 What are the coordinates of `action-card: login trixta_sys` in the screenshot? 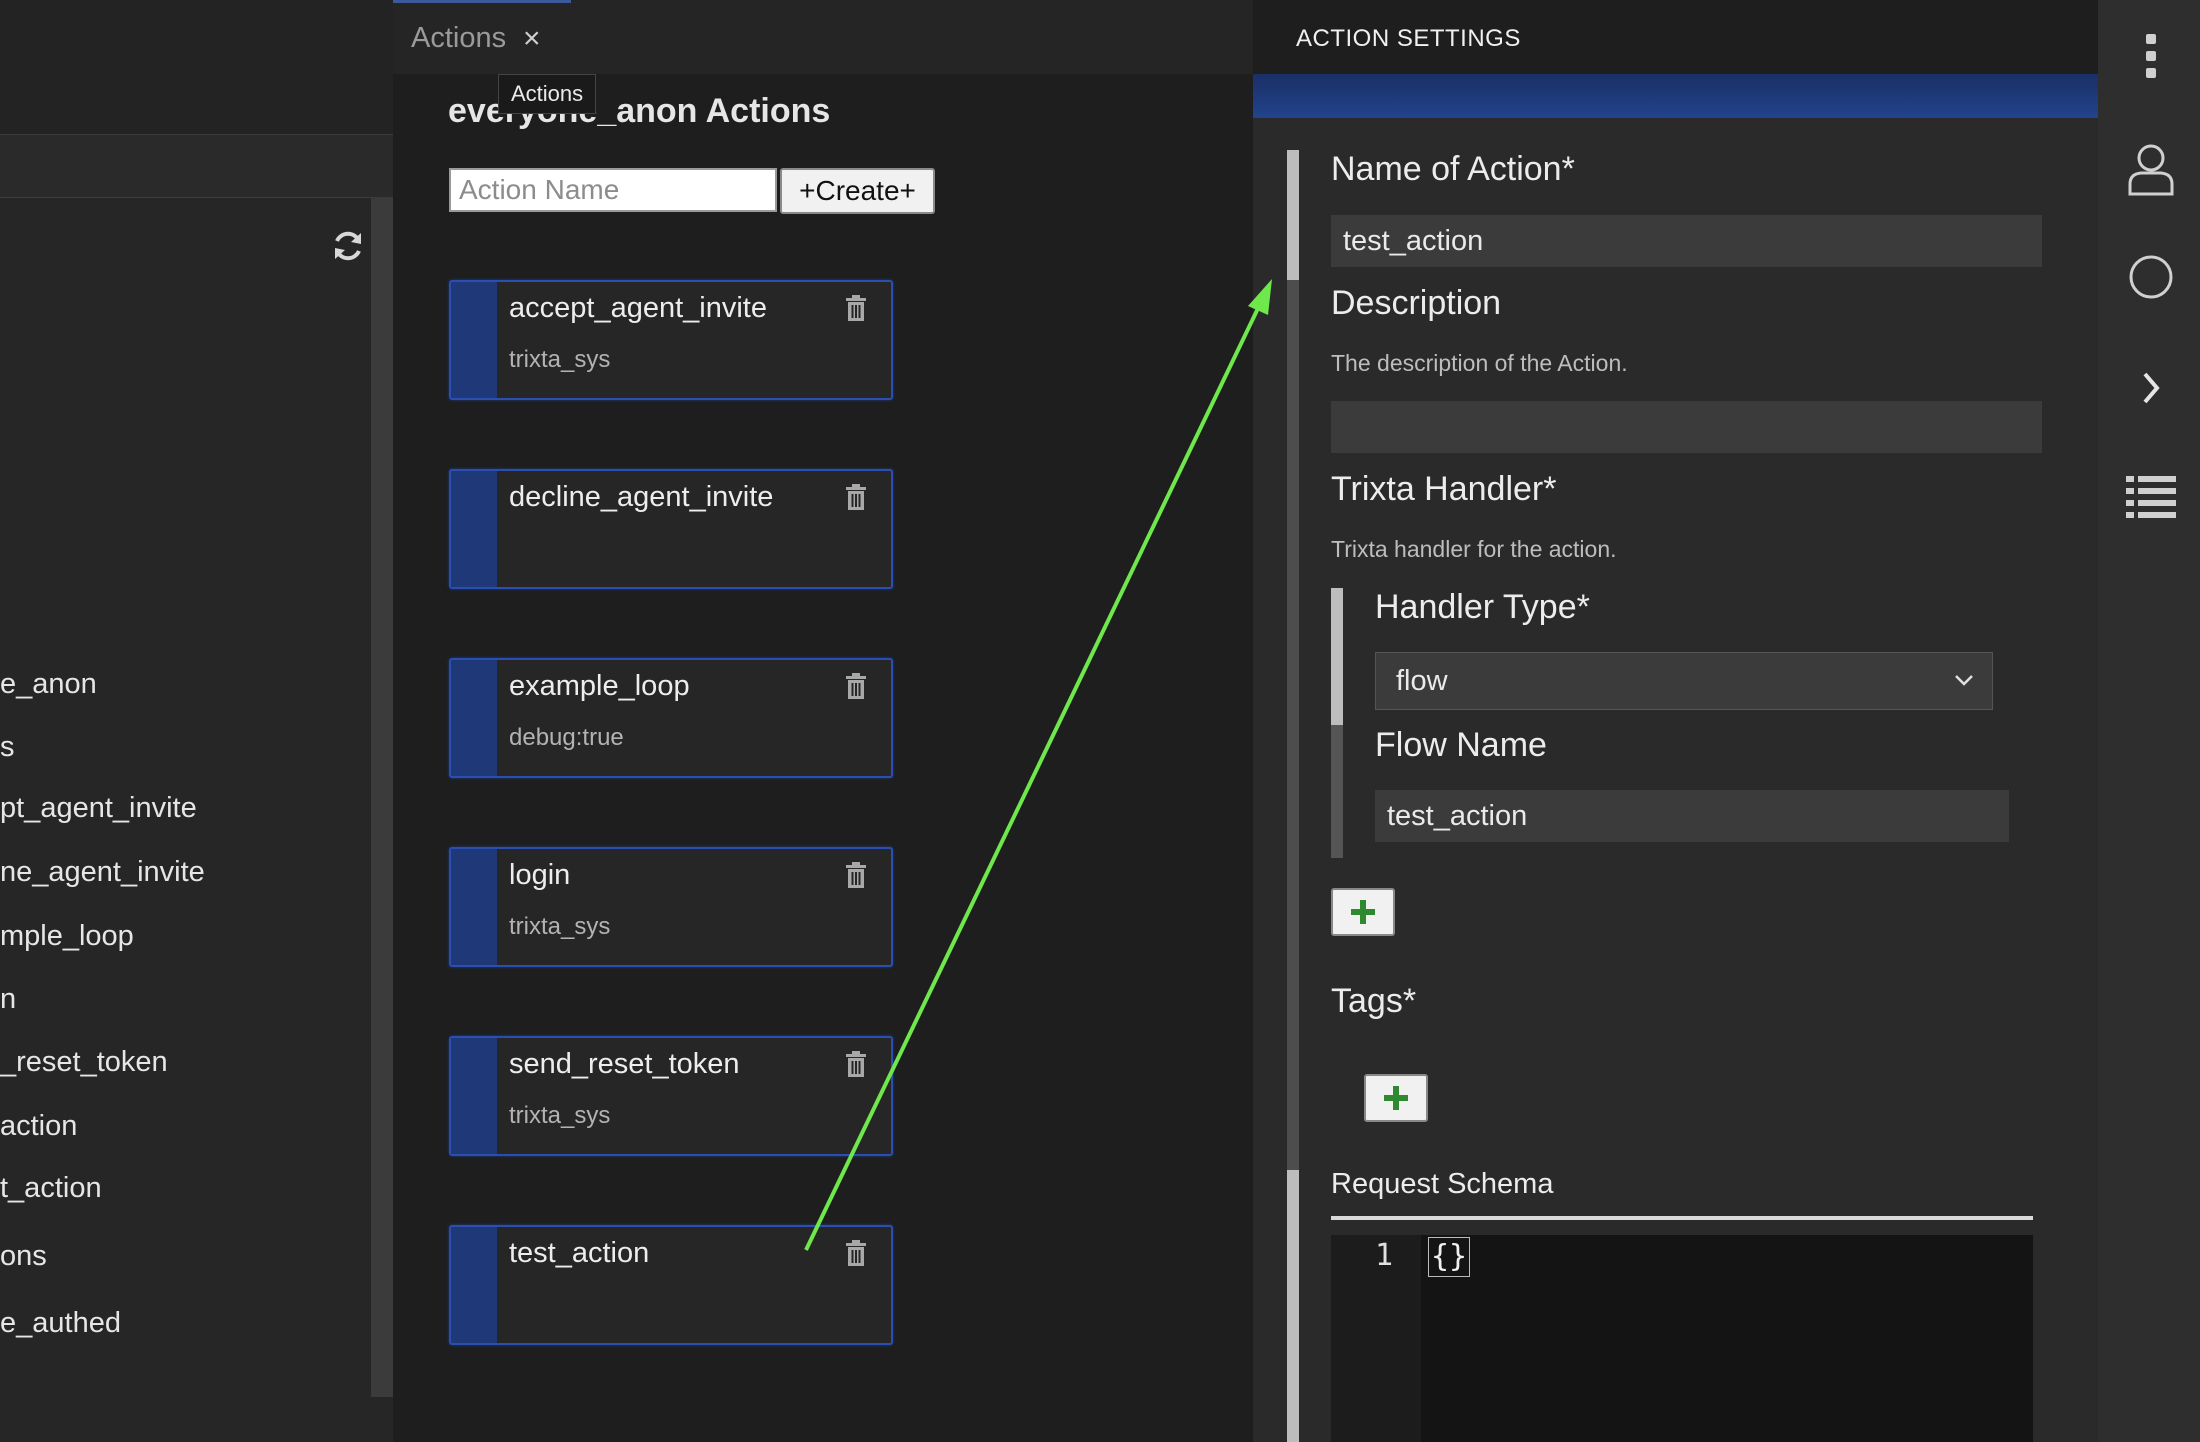 It's located at (671, 907).